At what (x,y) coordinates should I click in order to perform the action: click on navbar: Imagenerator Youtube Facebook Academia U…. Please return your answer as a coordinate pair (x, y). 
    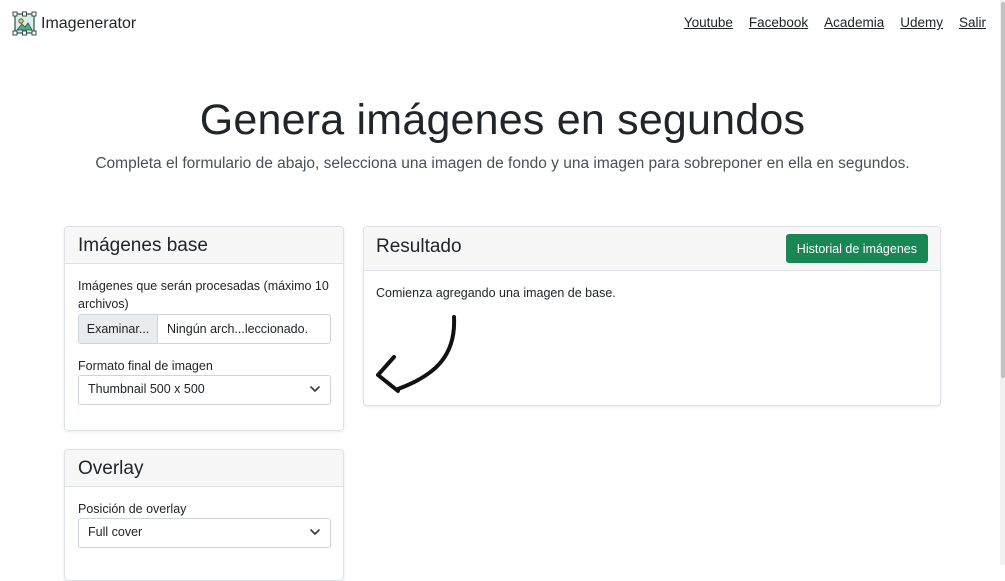
    Looking at the image, I should click on (502, 24).